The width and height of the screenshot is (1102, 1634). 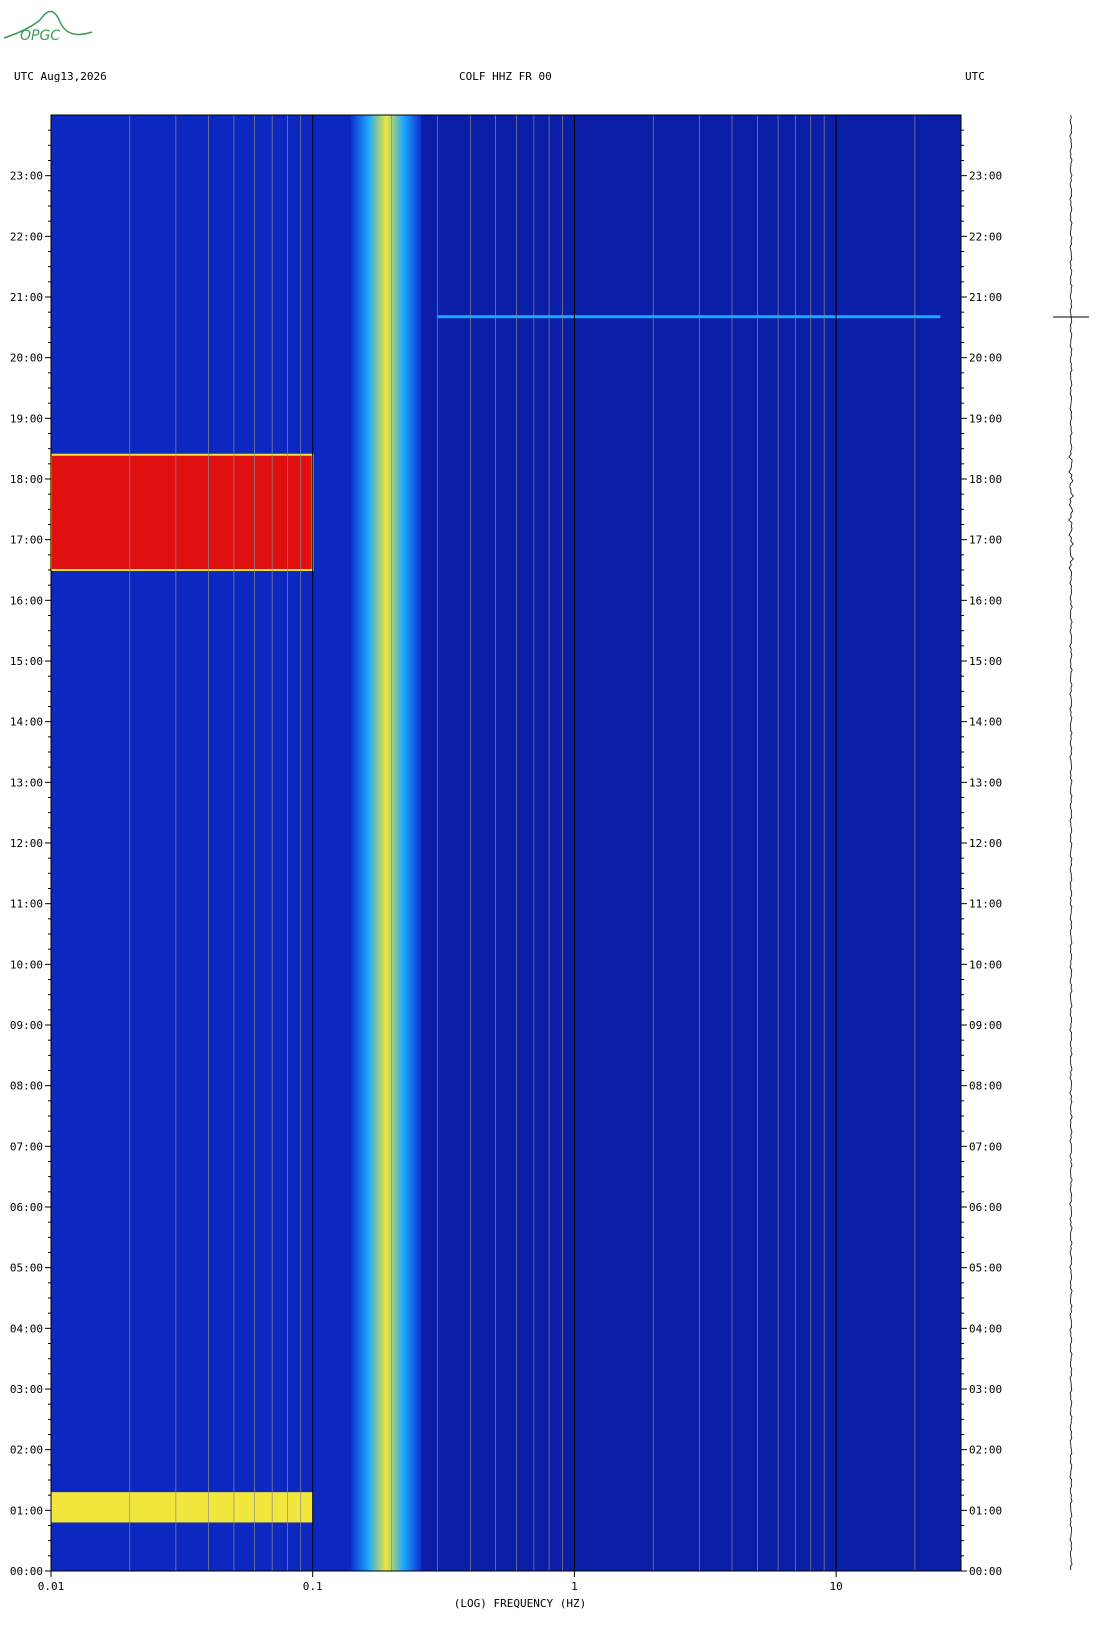 What do you see at coordinates (985, 1389) in the screenshot?
I see `y-tick-label-right: 03:00` at bounding box center [985, 1389].